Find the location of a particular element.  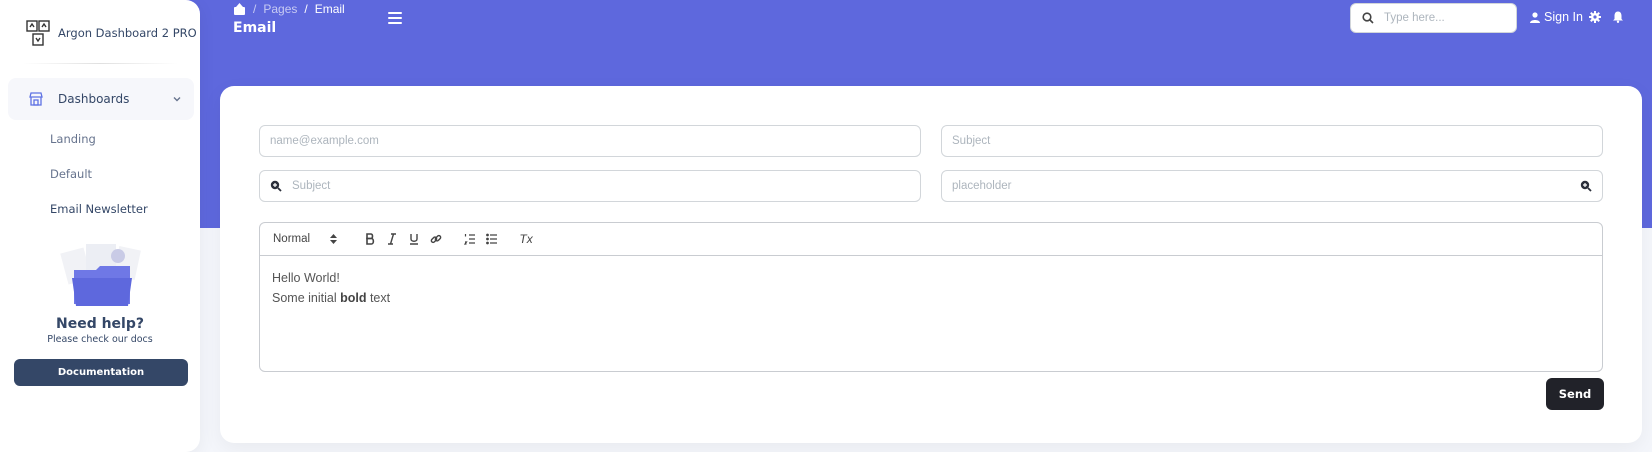

menu-icon is located at coordinates (395, 18).